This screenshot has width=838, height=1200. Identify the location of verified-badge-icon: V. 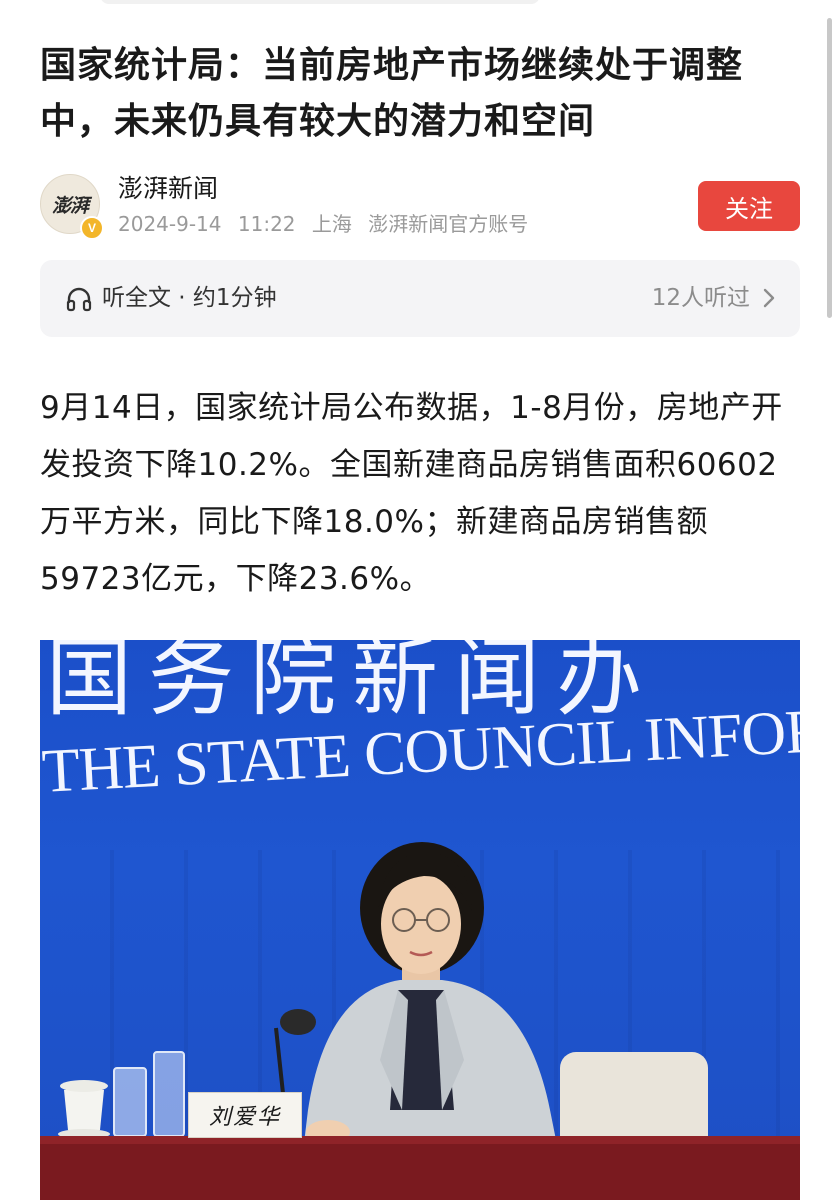
(92, 228).